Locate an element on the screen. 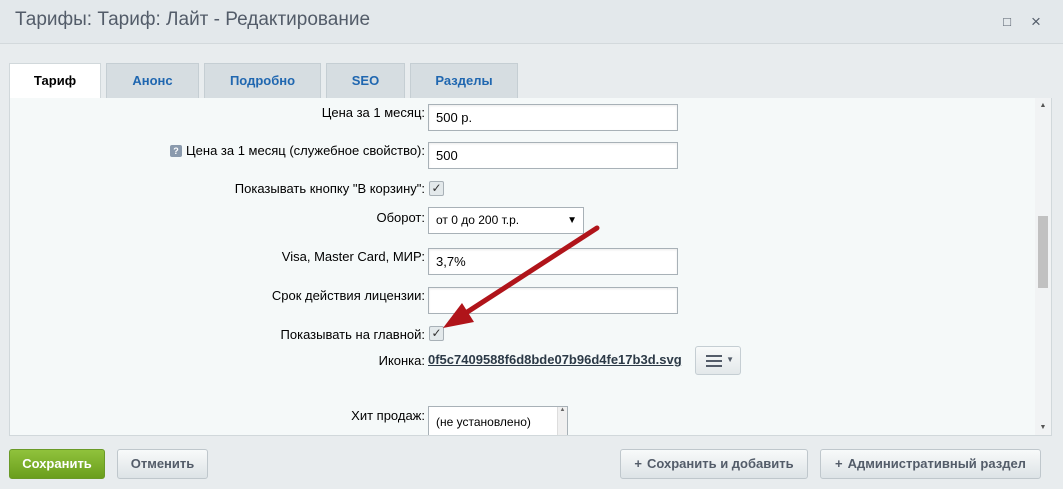 This screenshot has width=1063, height=489. cards-input: 3,7% is located at coordinates (553, 261).